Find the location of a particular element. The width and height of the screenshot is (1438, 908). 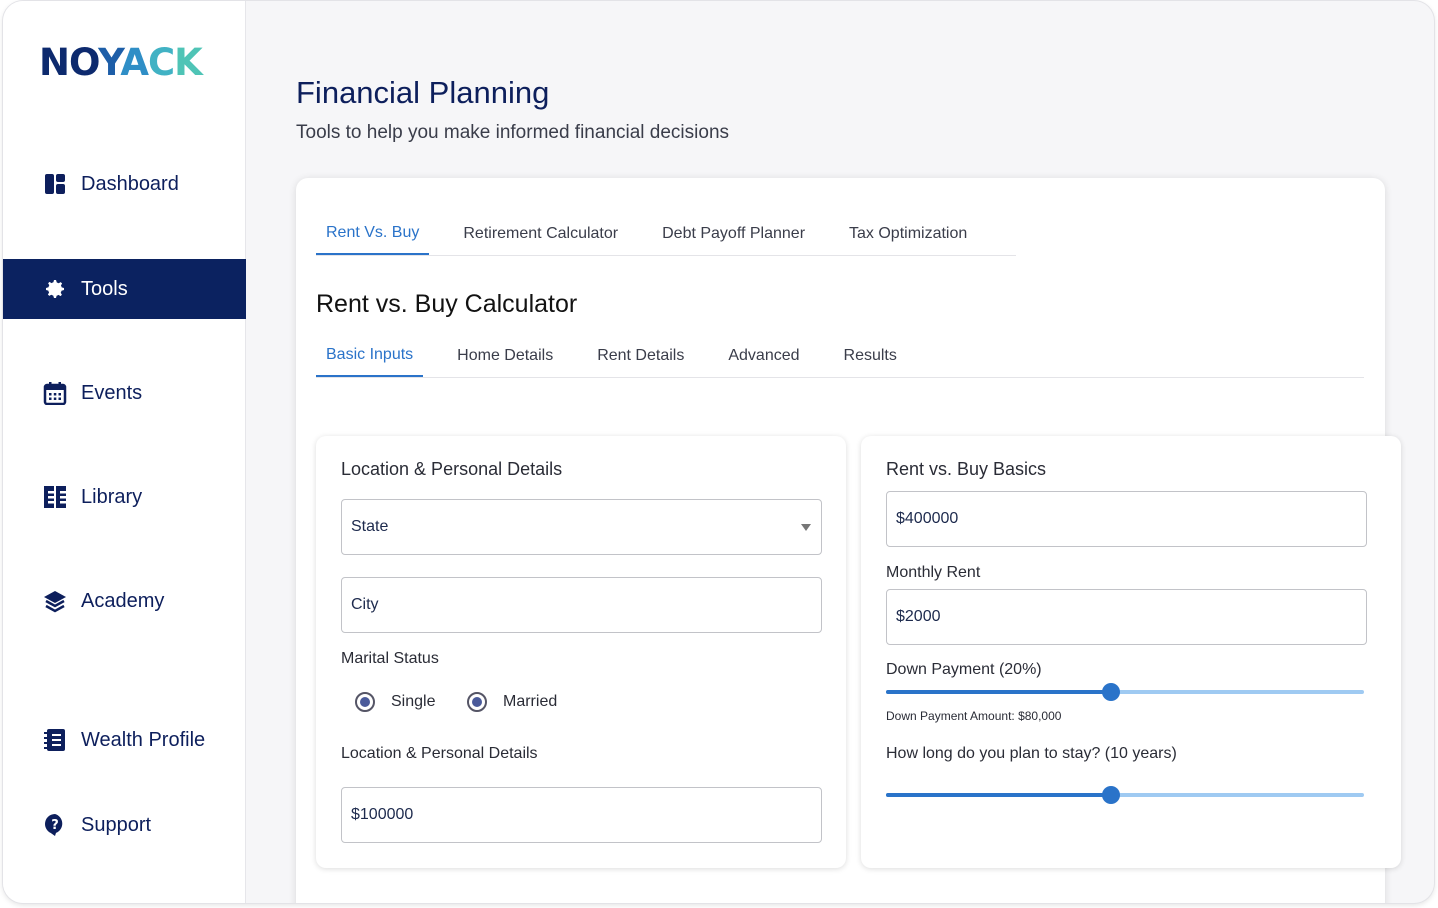

state-select: State is located at coordinates (581, 527).